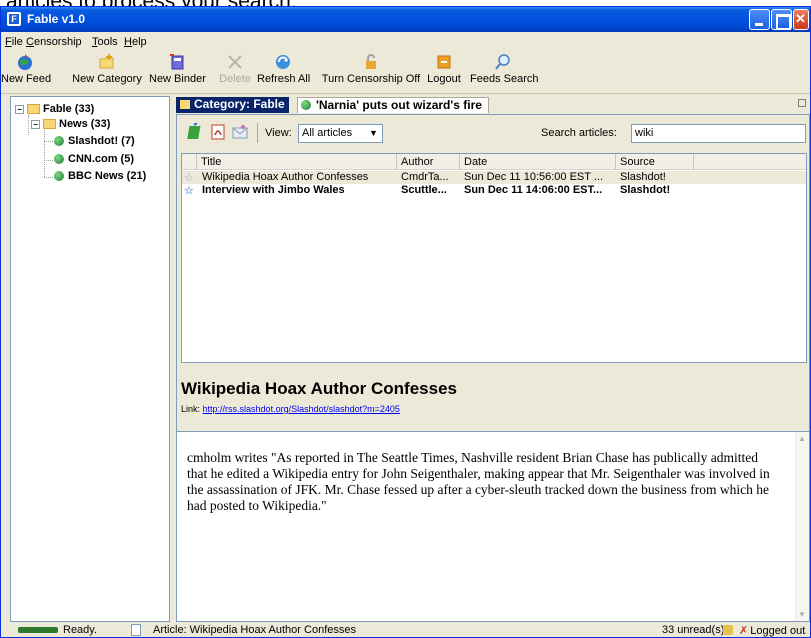  What do you see at coordinates (54, 109) in the screenshot?
I see `tree-node-fable: − Fable (33)` at bounding box center [54, 109].